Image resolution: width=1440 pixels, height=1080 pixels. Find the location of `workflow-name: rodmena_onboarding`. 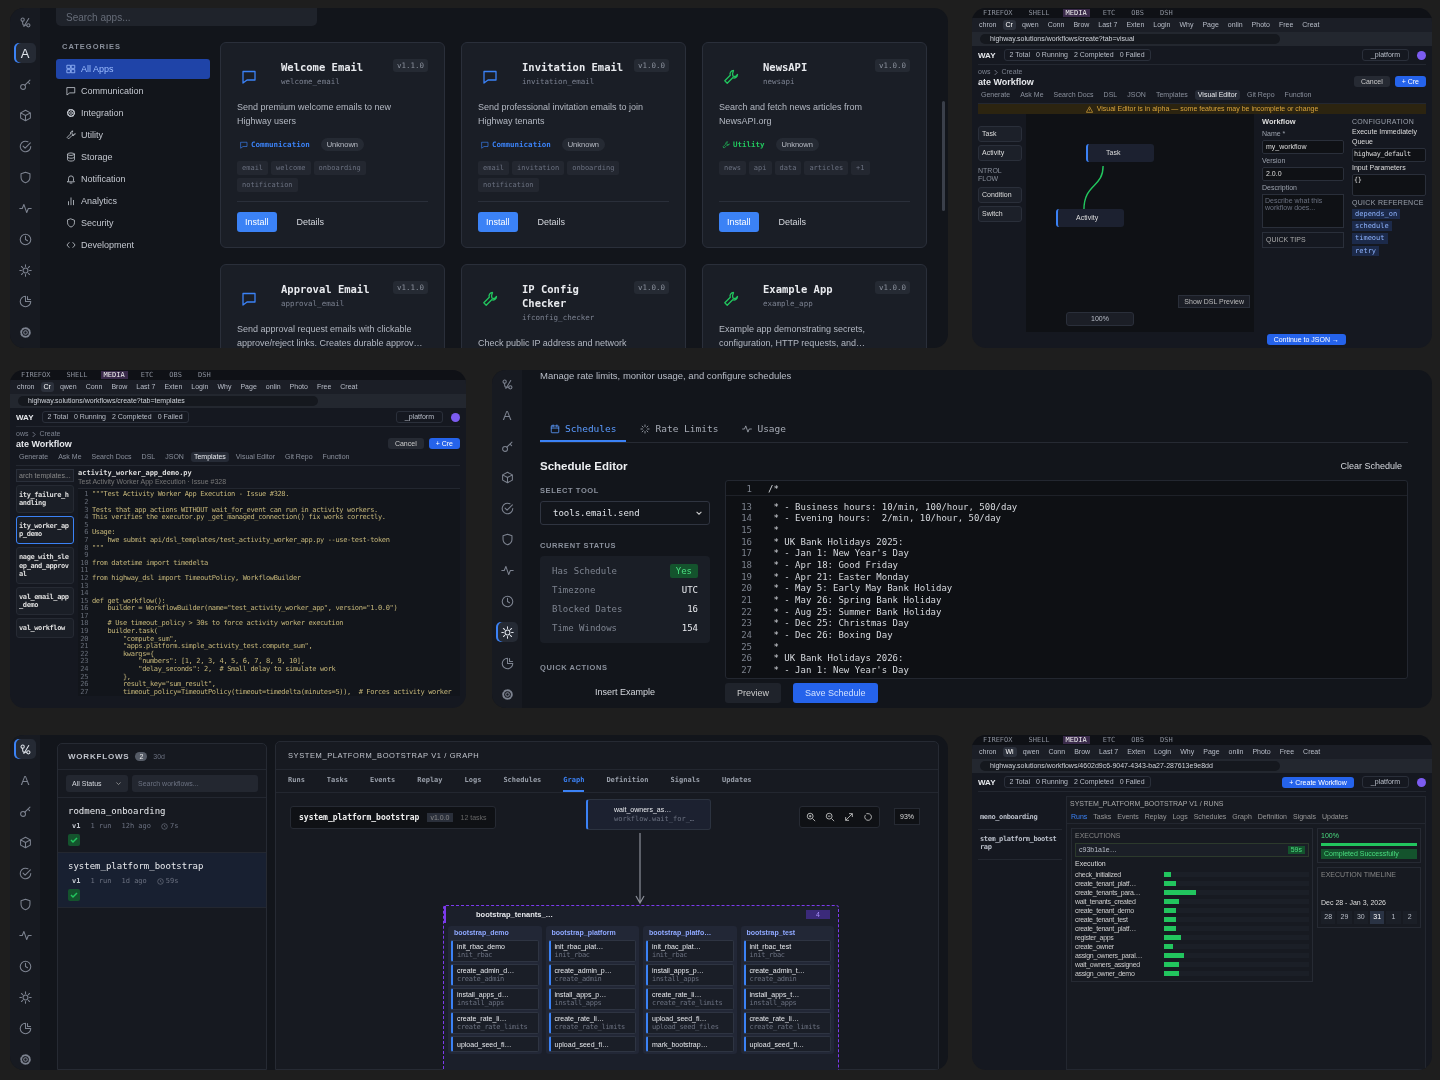

workflow-name: rodmena_onboarding is located at coordinates (117, 811).